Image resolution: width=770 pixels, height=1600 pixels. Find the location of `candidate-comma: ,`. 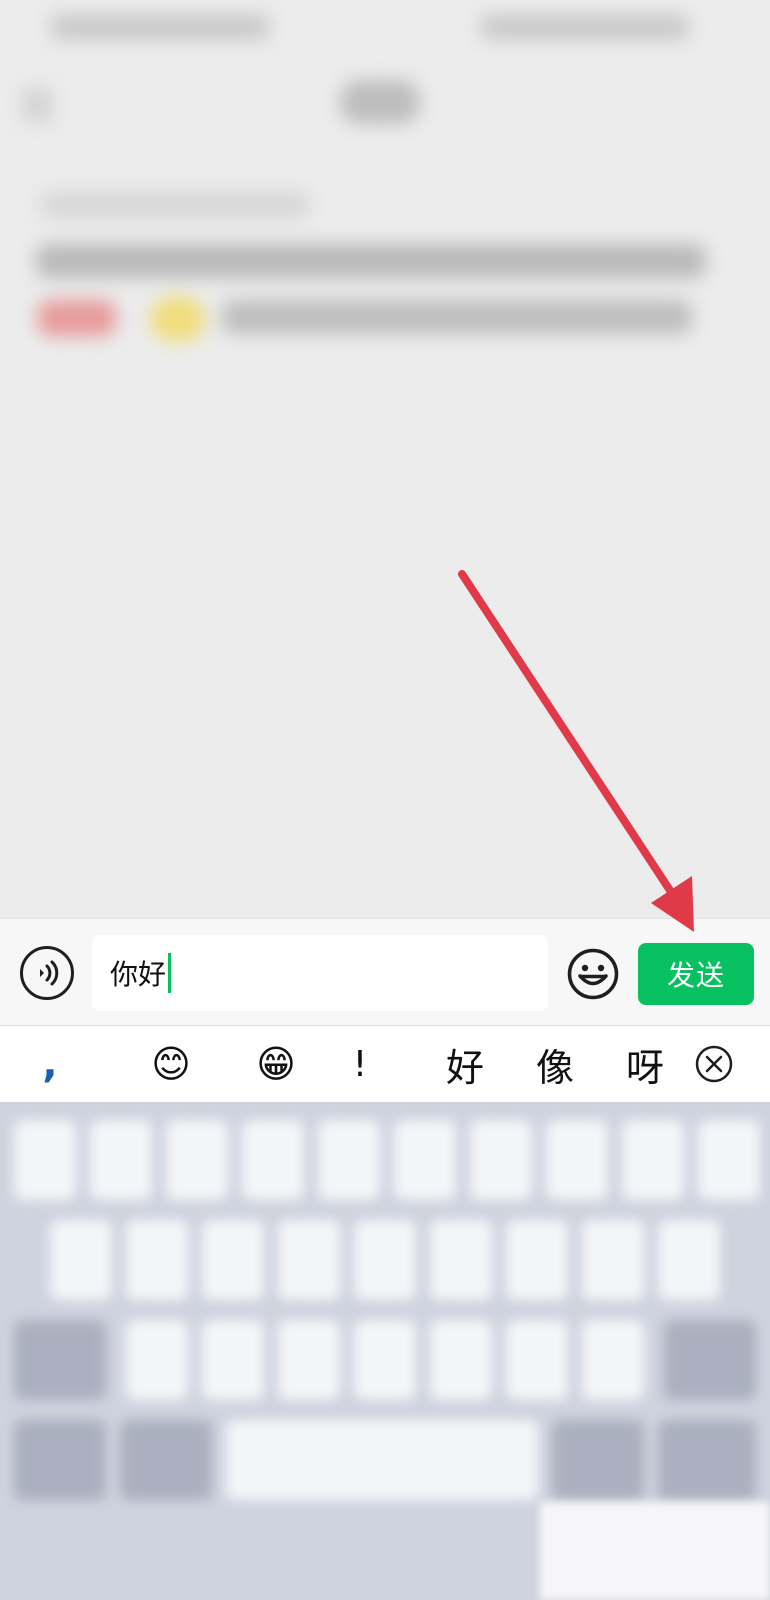

candidate-comma: , is located at coordinates (50, 1064).